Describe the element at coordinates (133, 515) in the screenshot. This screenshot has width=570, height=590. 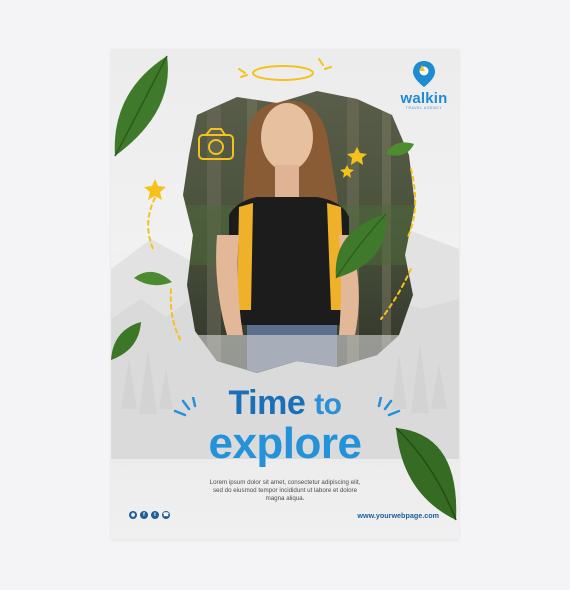
I see `instagram-icon: ◉` at that location.